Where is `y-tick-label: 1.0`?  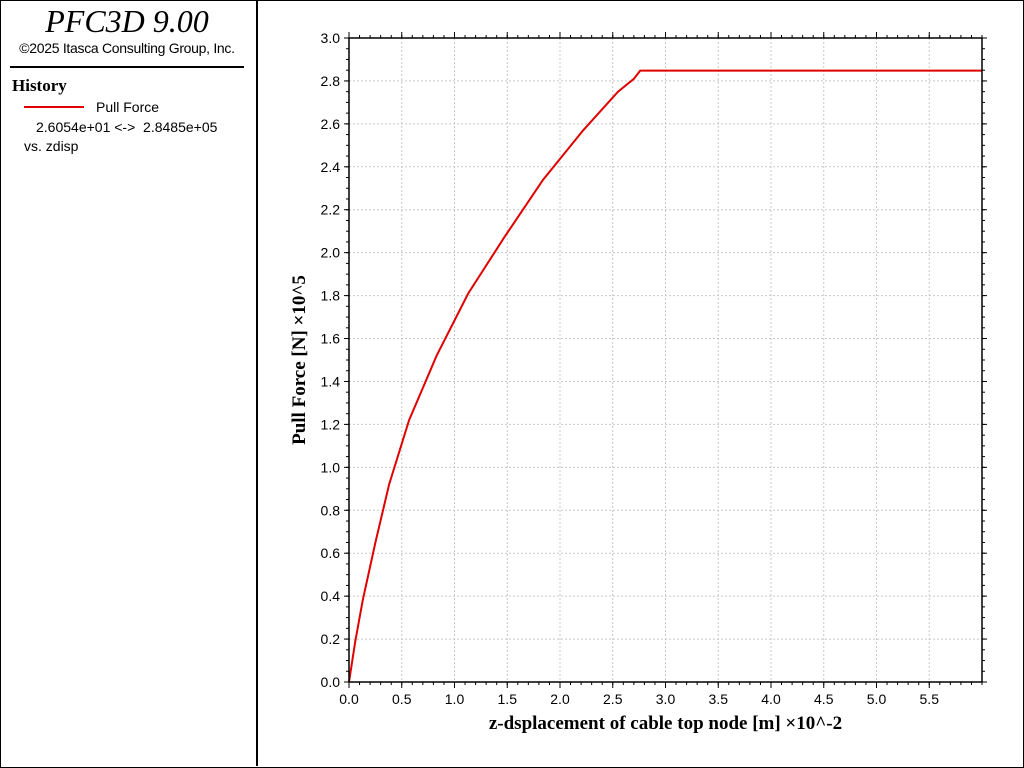 y-tick-label: 1.0 is located at coordinates (331, 467).